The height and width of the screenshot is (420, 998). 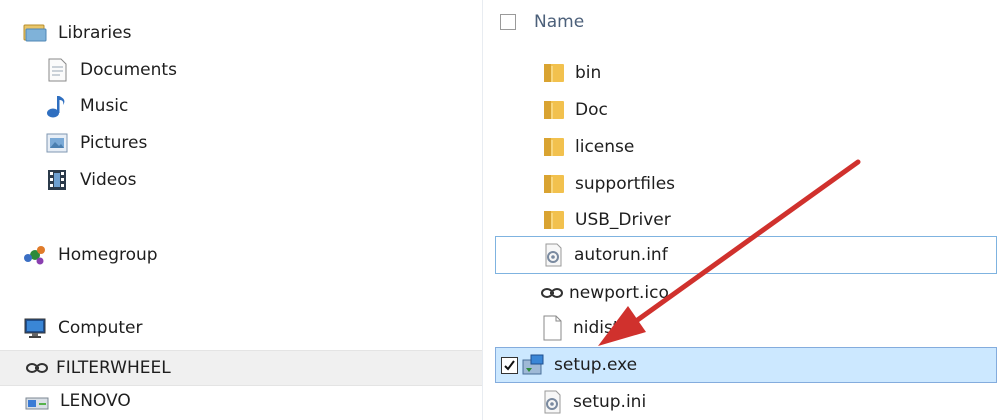 What do you see at coordinates (508, 22) in the screenshot?
I see `select-all-checkbox` at bounding box center [508, 22].